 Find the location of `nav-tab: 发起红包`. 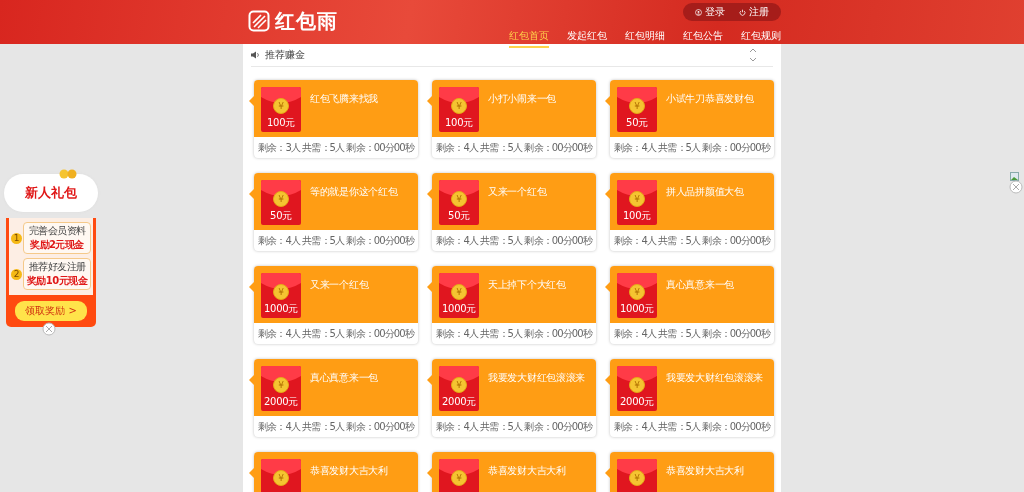

nav-tab: 发起红包 is located at coordinates (587, 37).